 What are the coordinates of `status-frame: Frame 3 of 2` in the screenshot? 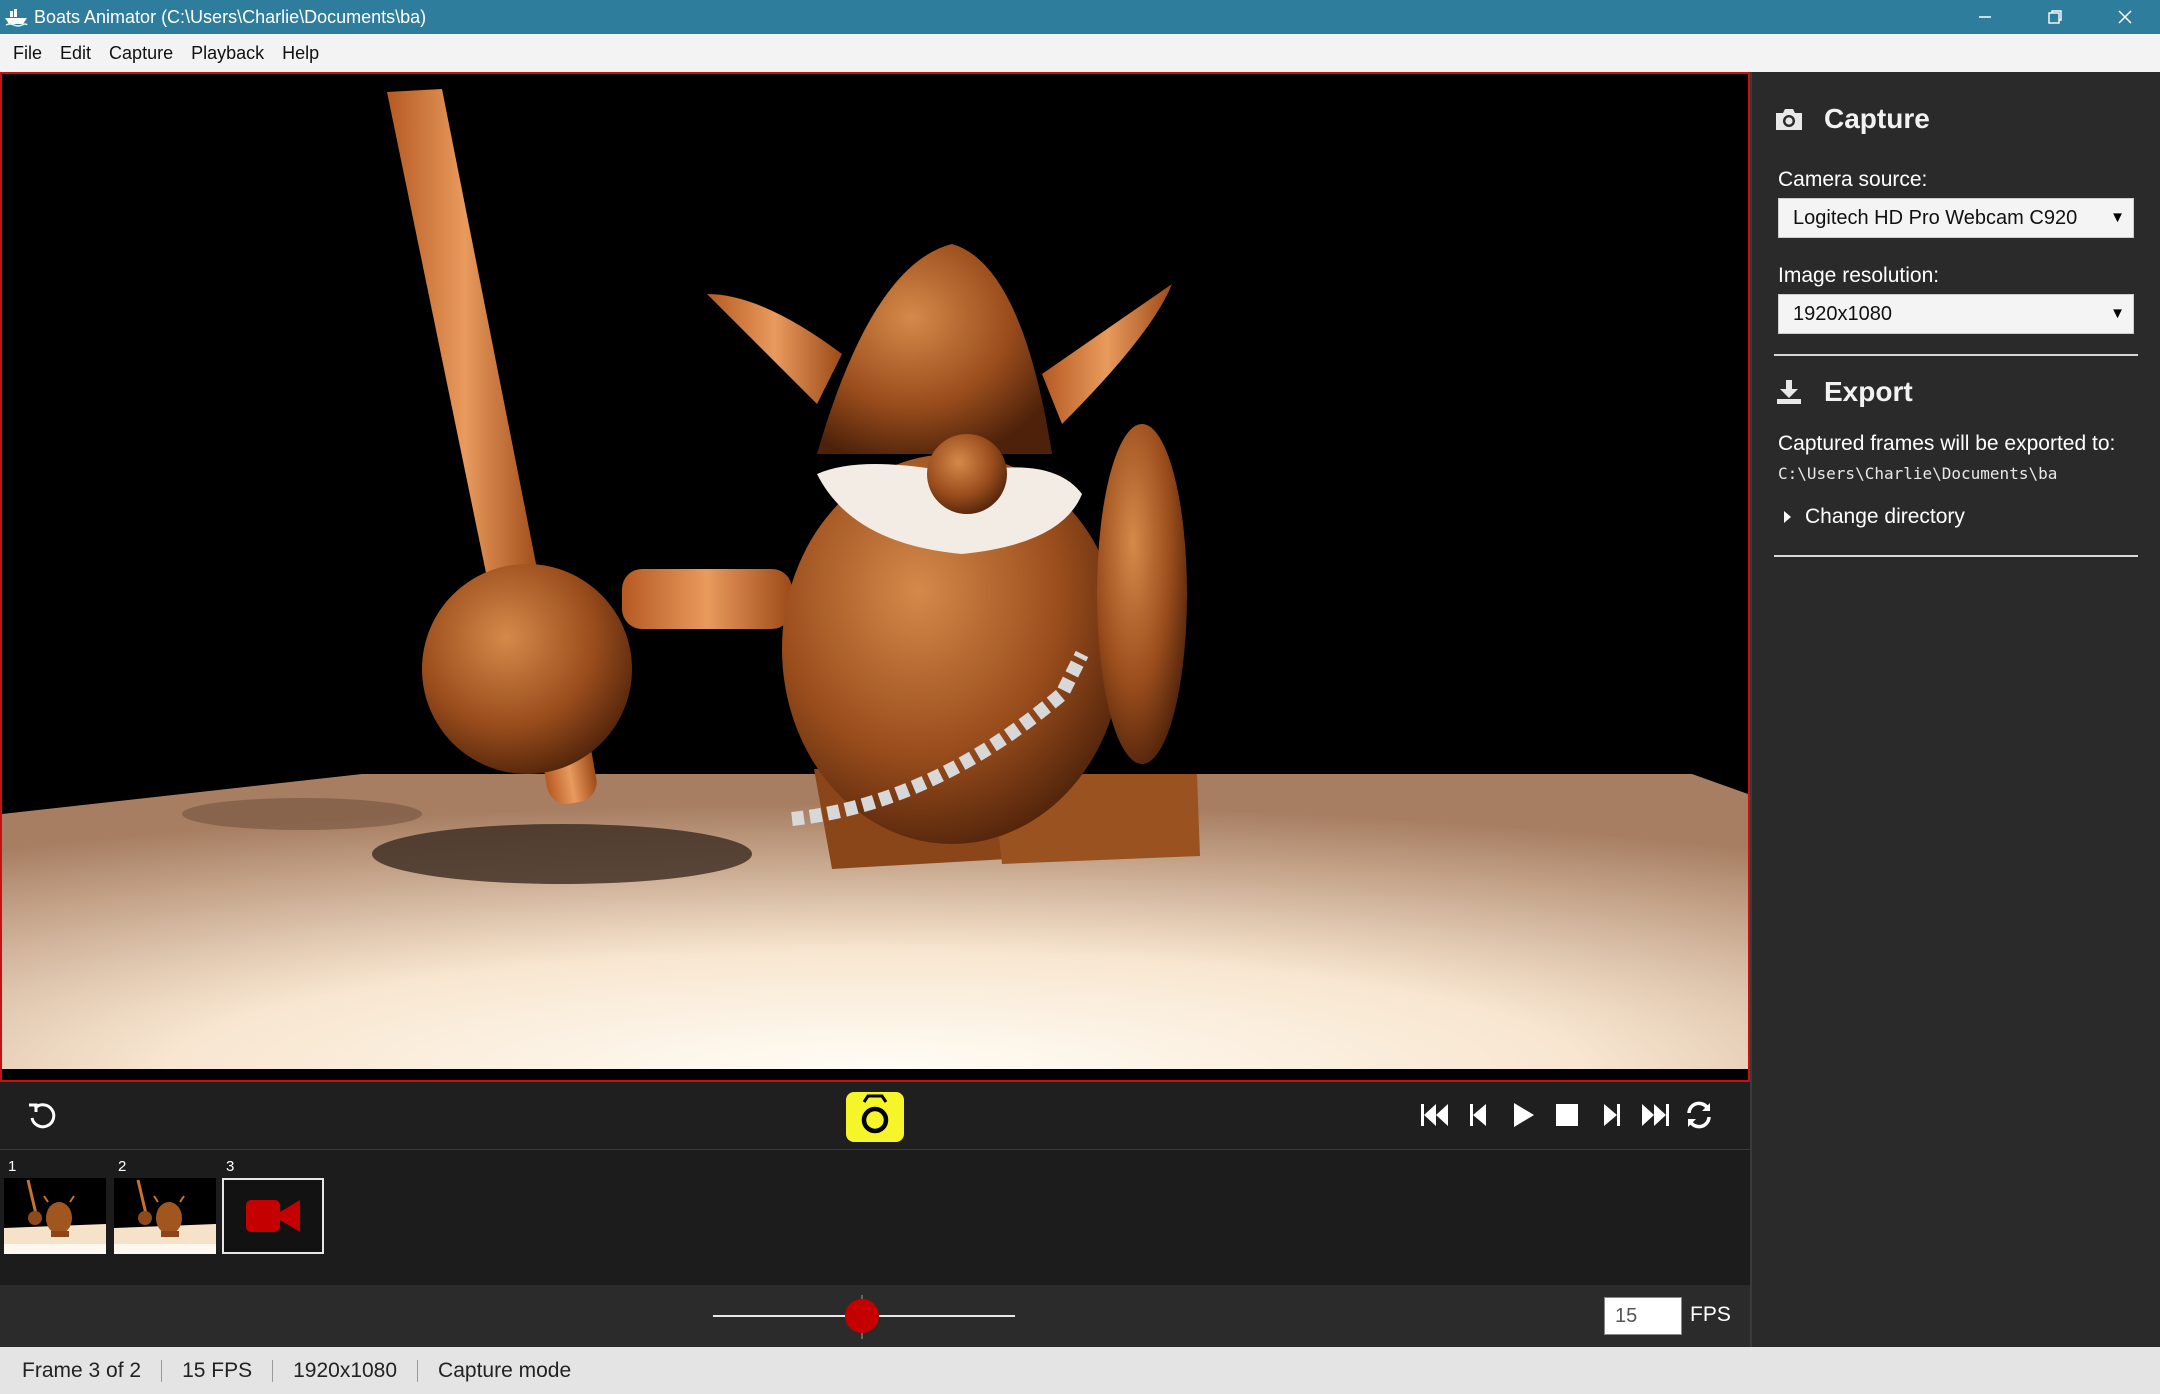 It's located at (82, 1370).